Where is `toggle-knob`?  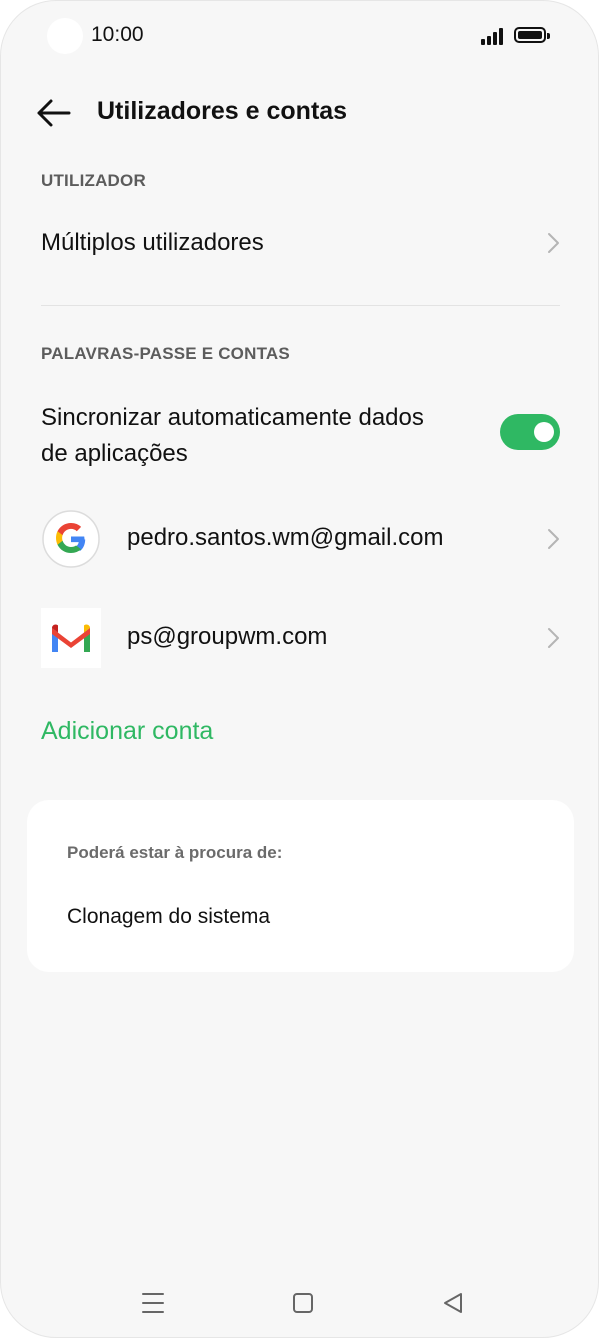 toggle-knob is located at coordinates (544, 432).